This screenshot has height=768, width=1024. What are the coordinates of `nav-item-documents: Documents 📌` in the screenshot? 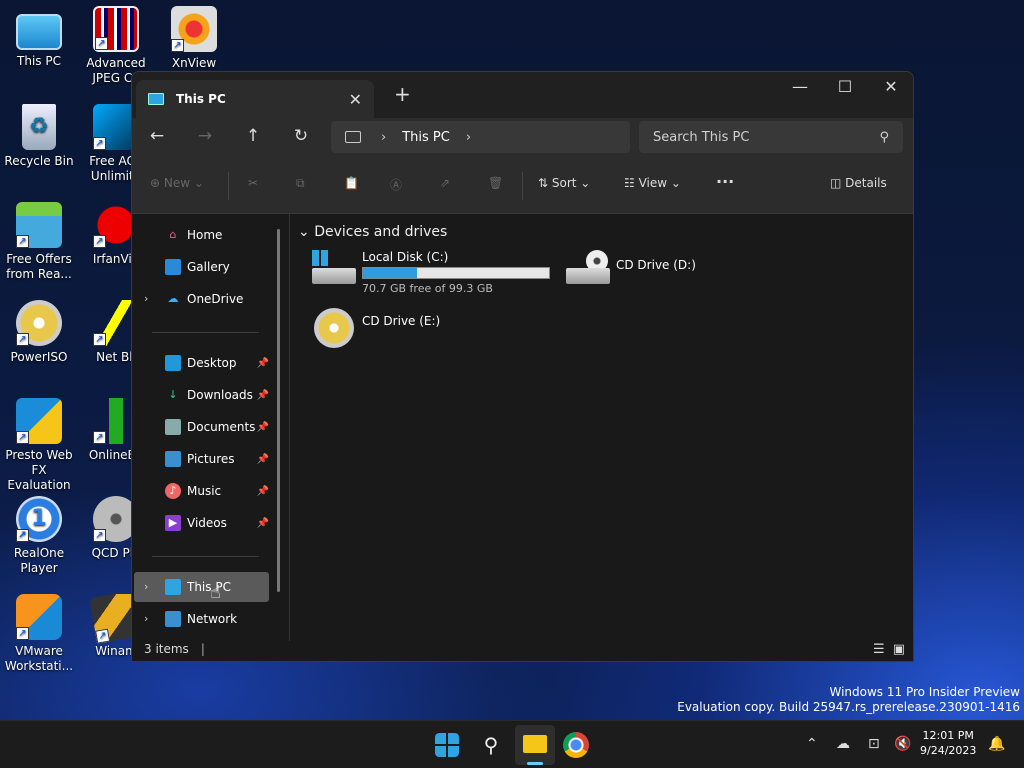 It's located at (217, 427).